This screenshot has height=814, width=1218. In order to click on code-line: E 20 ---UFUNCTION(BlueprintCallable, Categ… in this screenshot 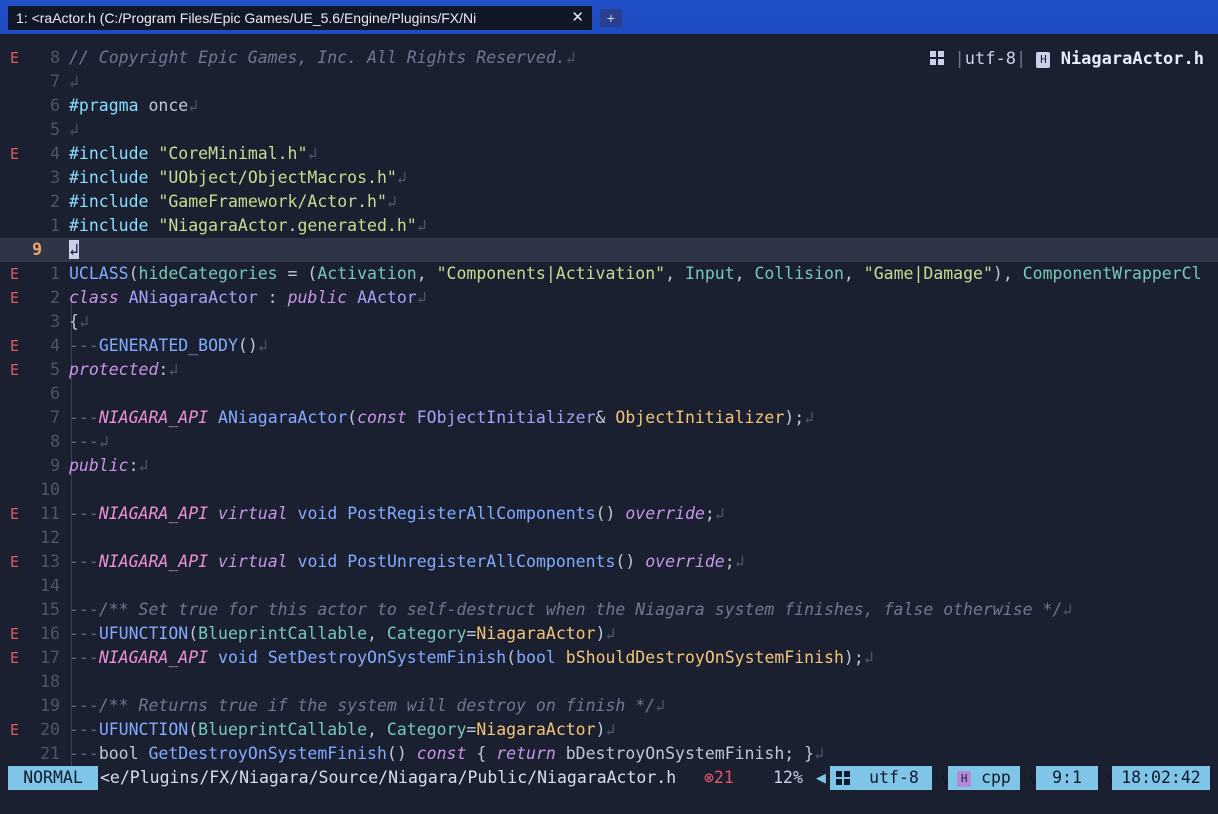, I will do `click(609, 730)`.